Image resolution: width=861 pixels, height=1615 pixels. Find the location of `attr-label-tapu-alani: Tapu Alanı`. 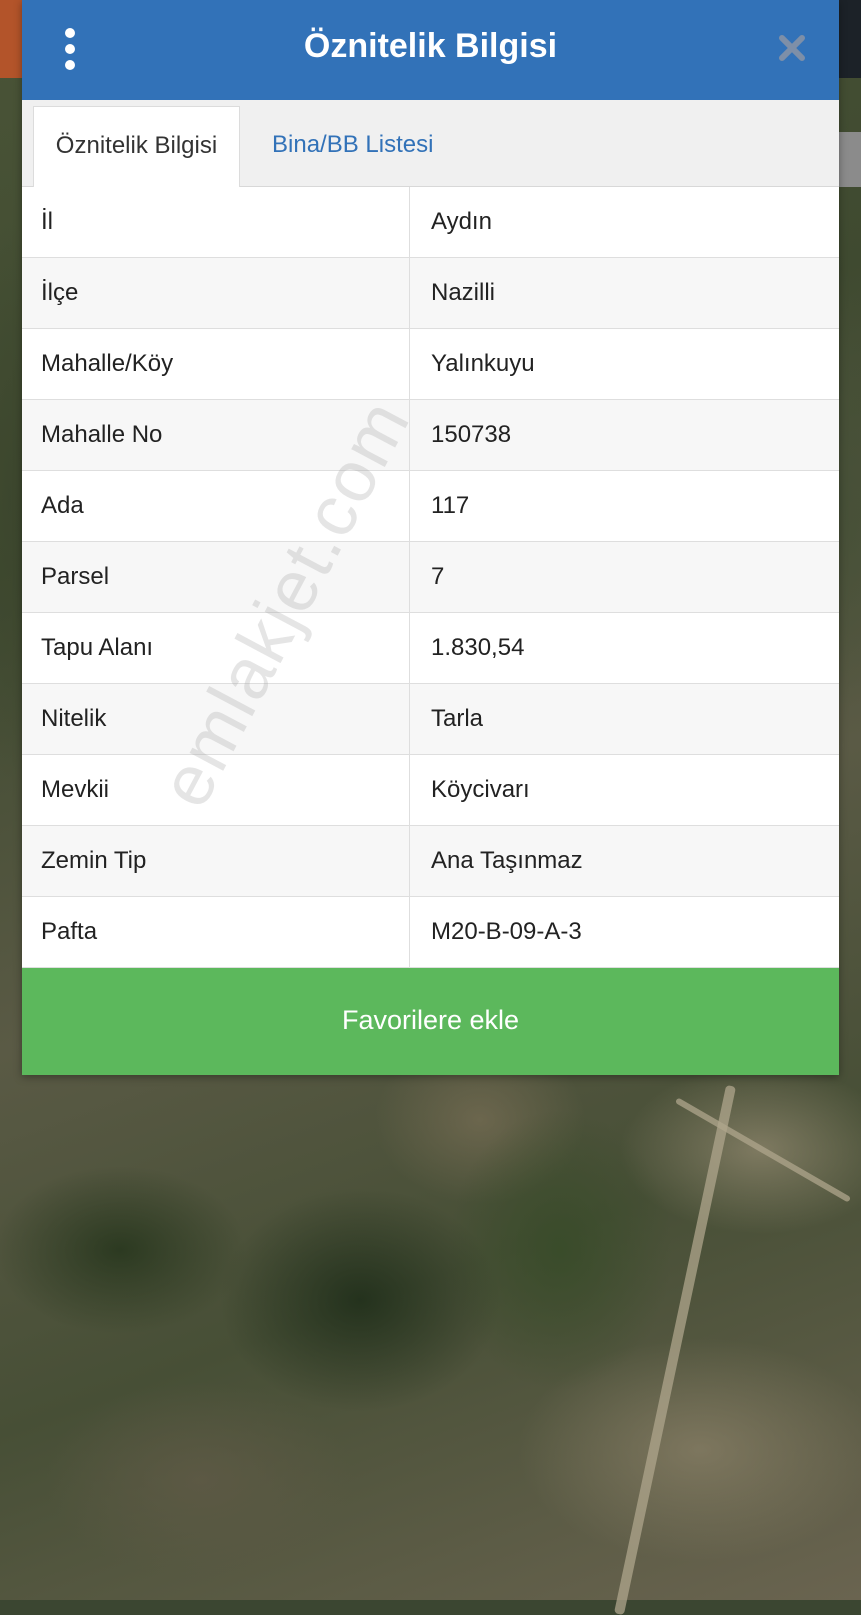

attr-label-tapu-alani: Tapu Alanı is located at coordinates (216, 648).